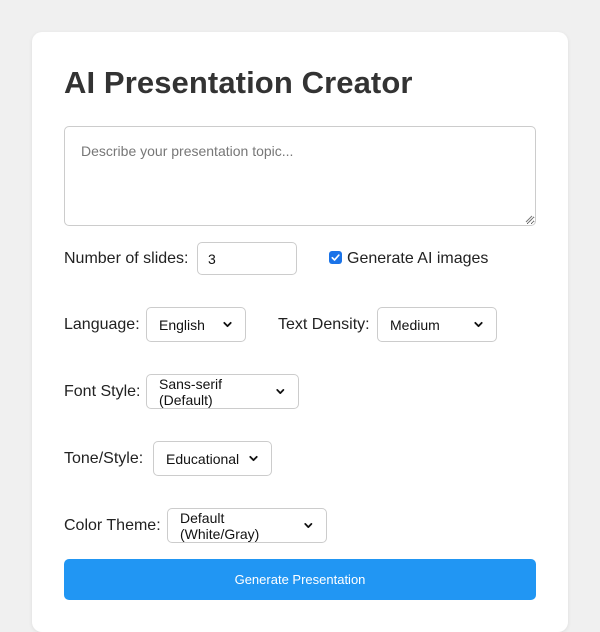 This screenshot has width=600, height=632. I want to click on tone-style-label: Tone/Style:, so click(104, 458).